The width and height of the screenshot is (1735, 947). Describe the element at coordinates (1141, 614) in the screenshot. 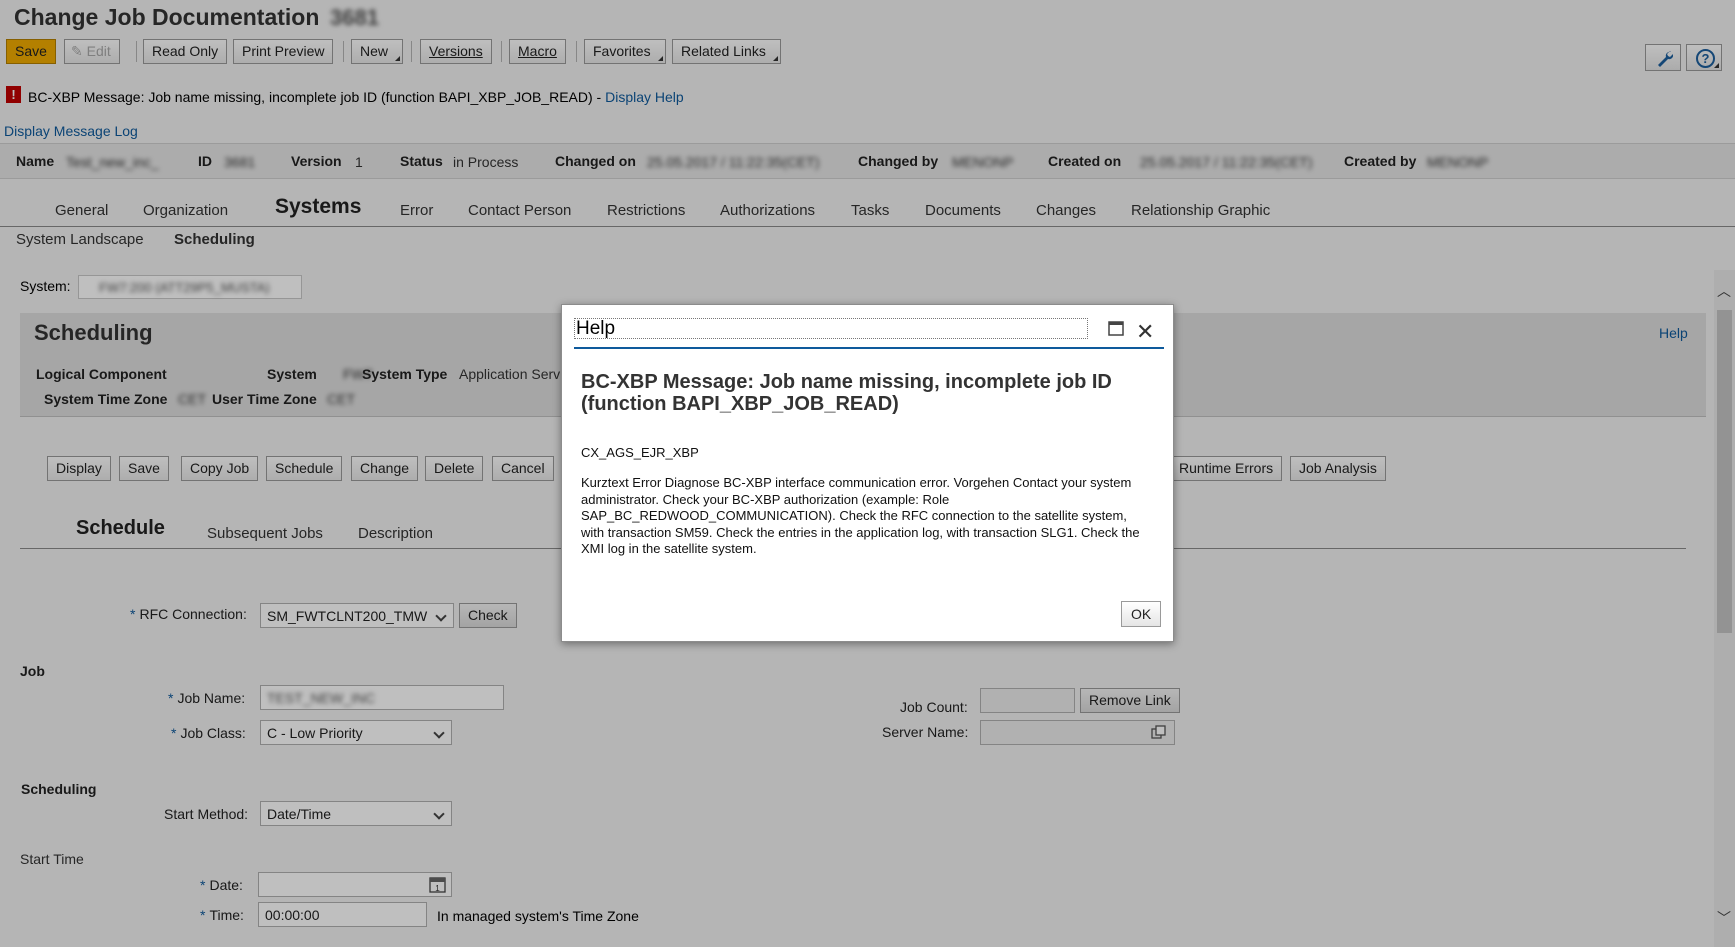

I see `ok-button: OK` at that location.